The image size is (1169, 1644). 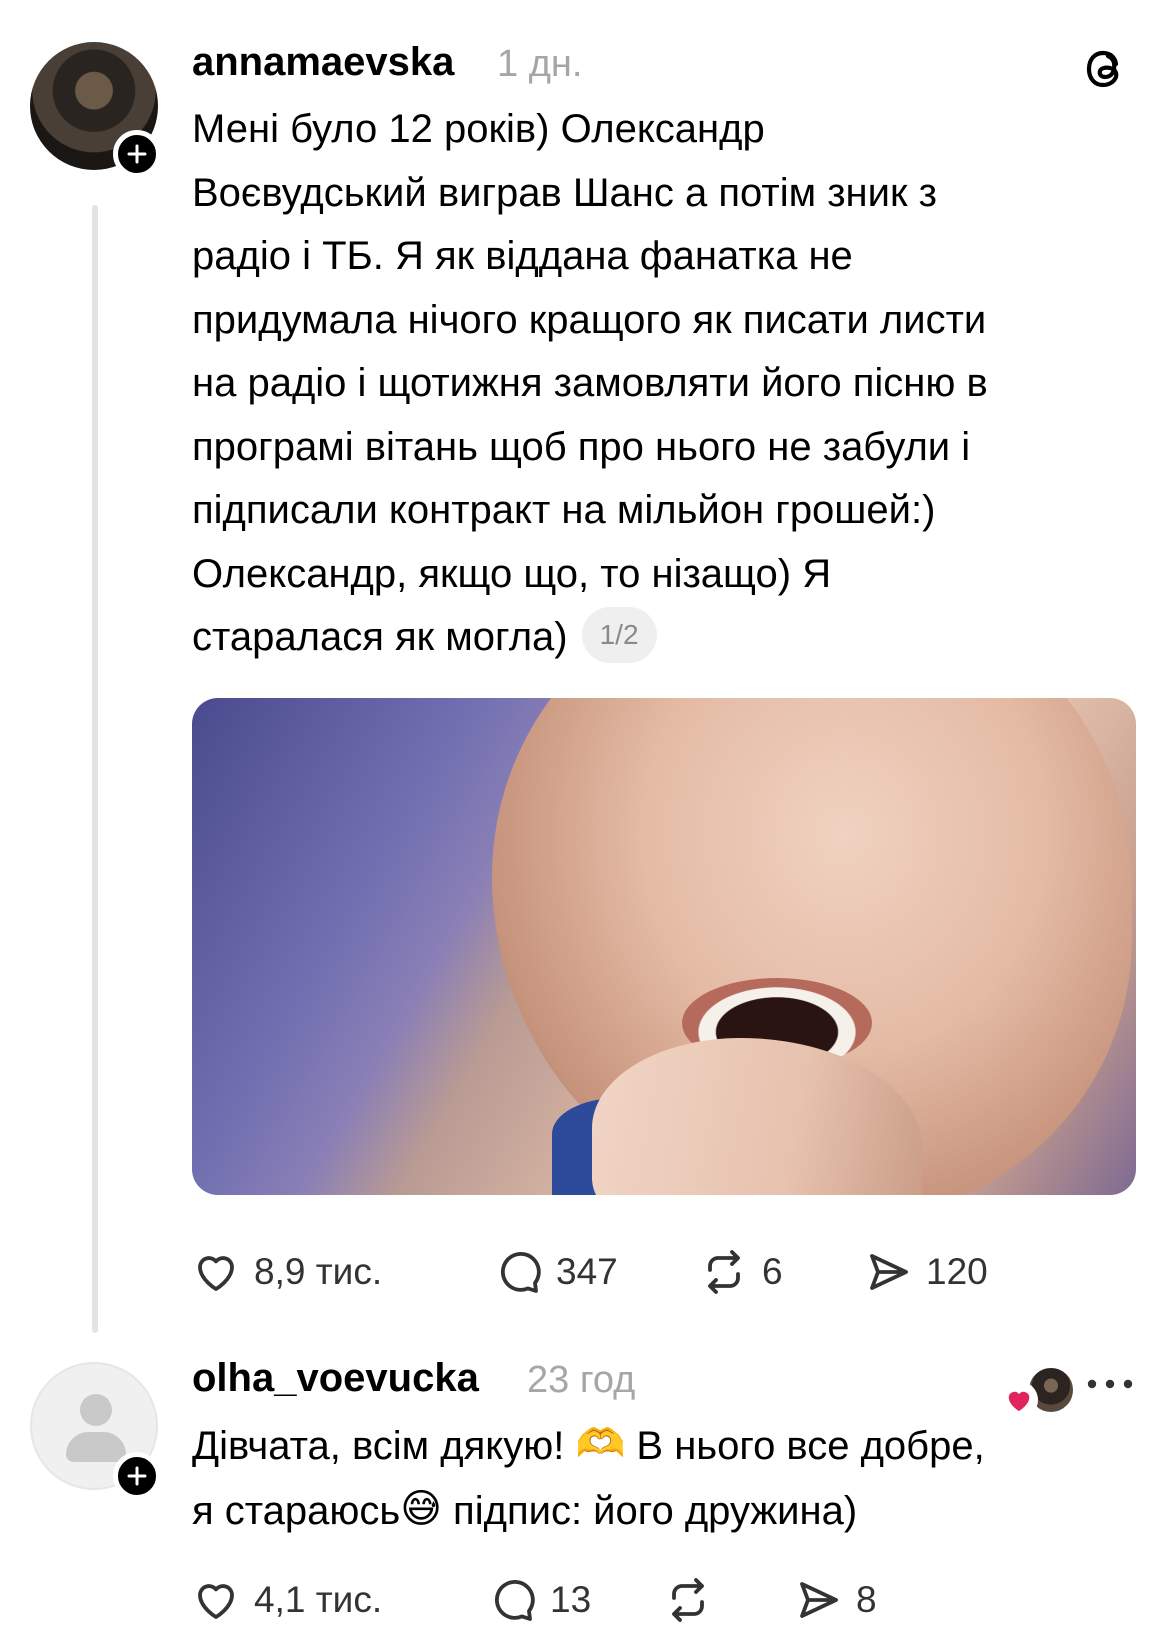 I want to click on like-button: 8,9 тис., so click(x=343, y=1272).